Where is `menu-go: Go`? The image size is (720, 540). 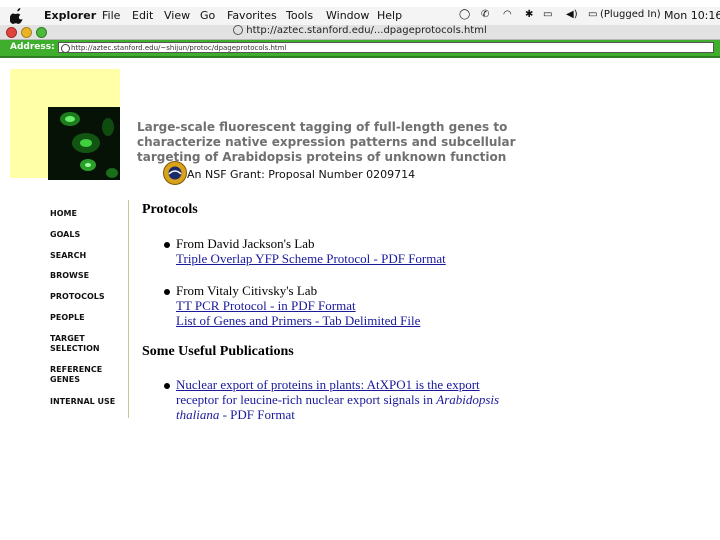
menu-go: Go is located at coordinates (207, 15).